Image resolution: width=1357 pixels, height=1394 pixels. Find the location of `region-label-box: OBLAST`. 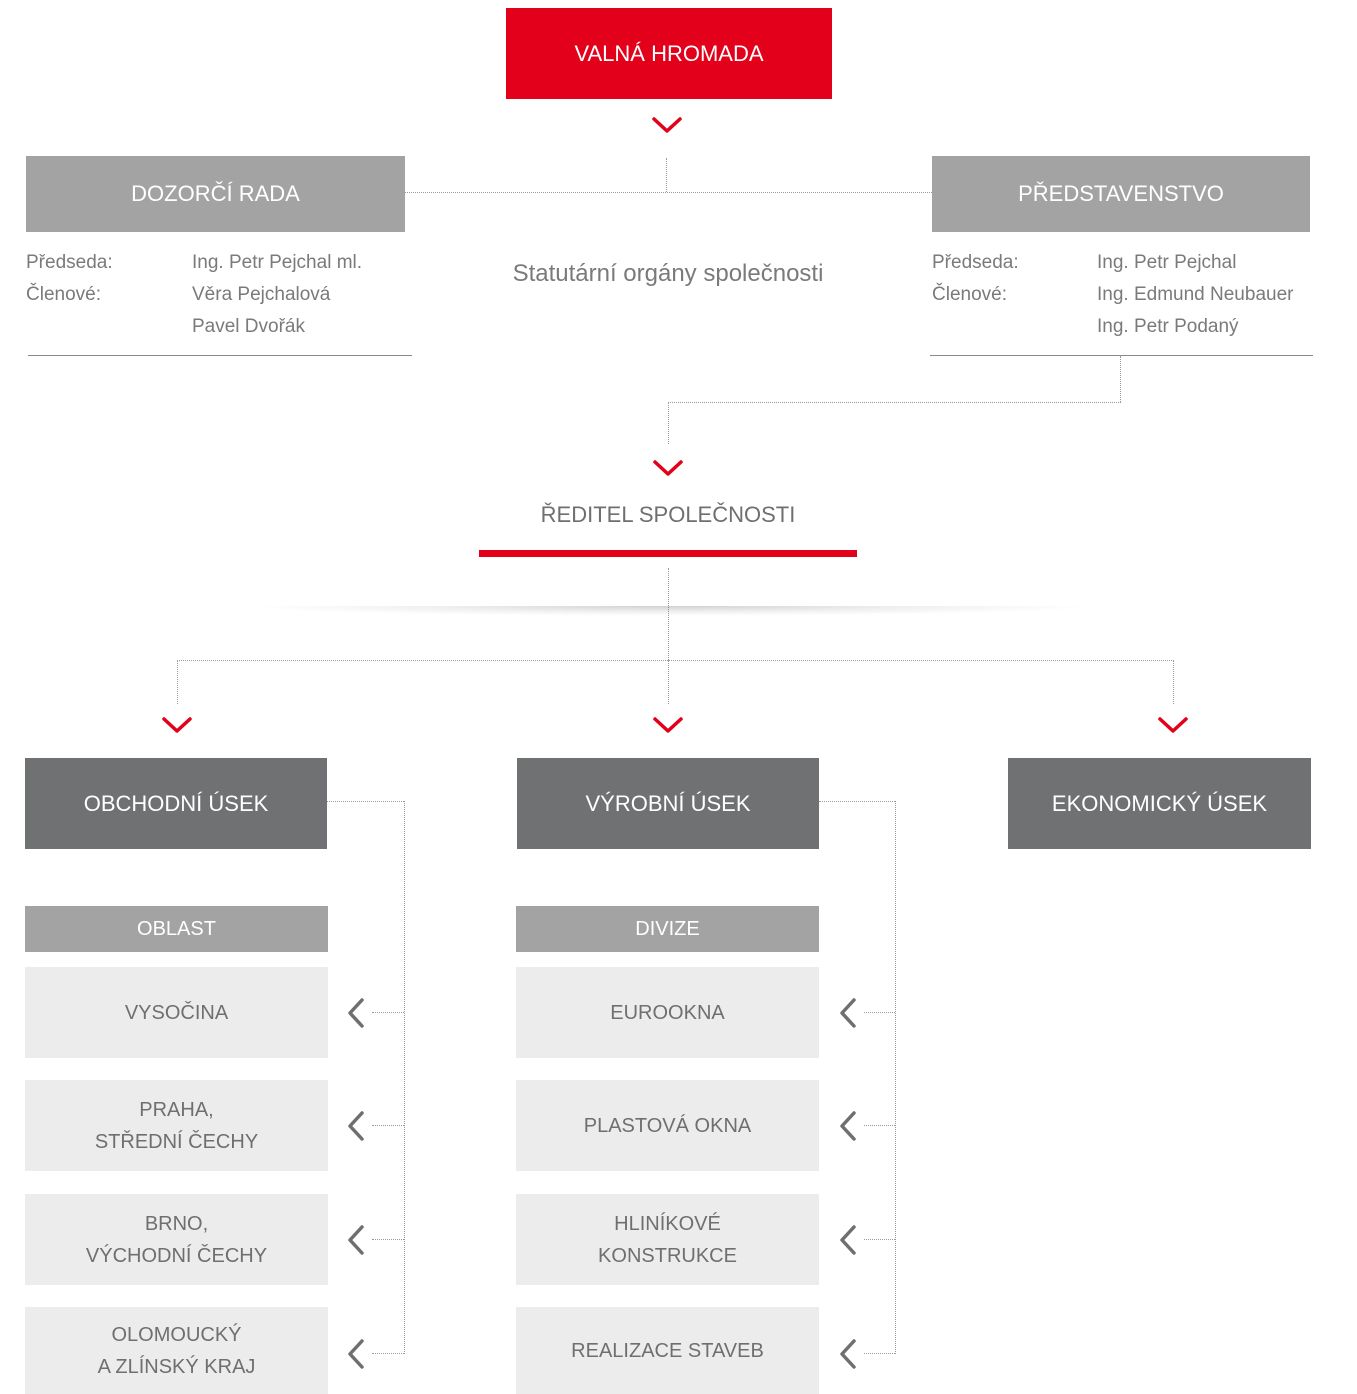

region-label-box: OBLAST is located at coordinates (176, 929).